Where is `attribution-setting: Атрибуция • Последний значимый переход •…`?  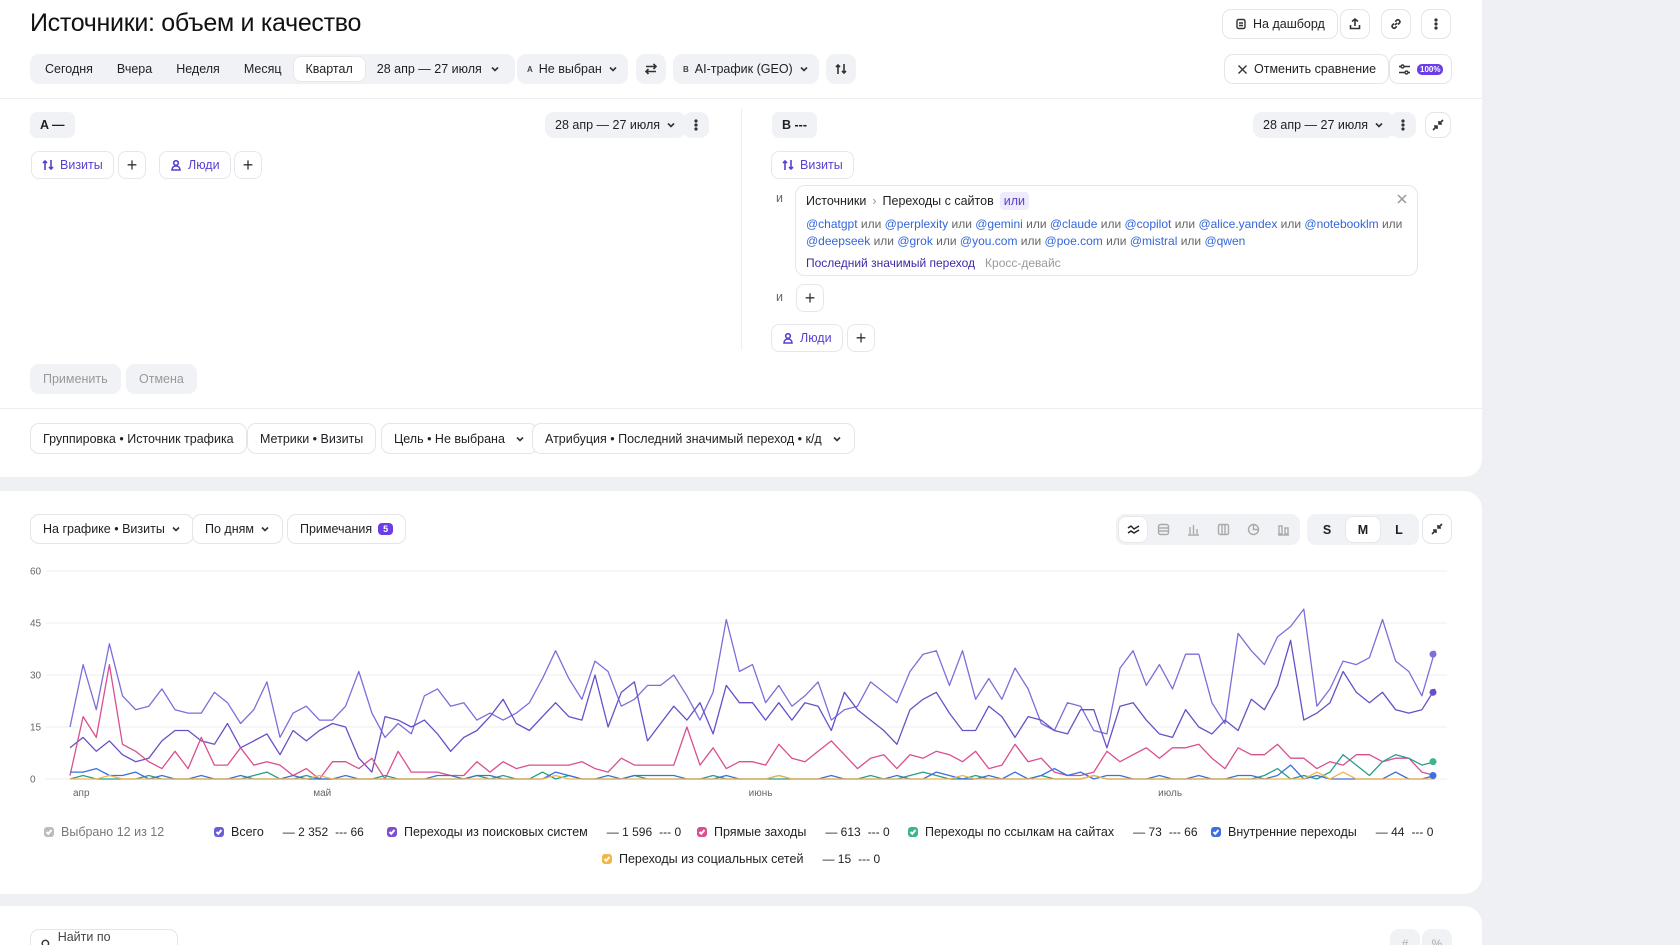
attribution-setting: Атрибуция • Последний значимый переход •… is located at coordinates (693, 438).